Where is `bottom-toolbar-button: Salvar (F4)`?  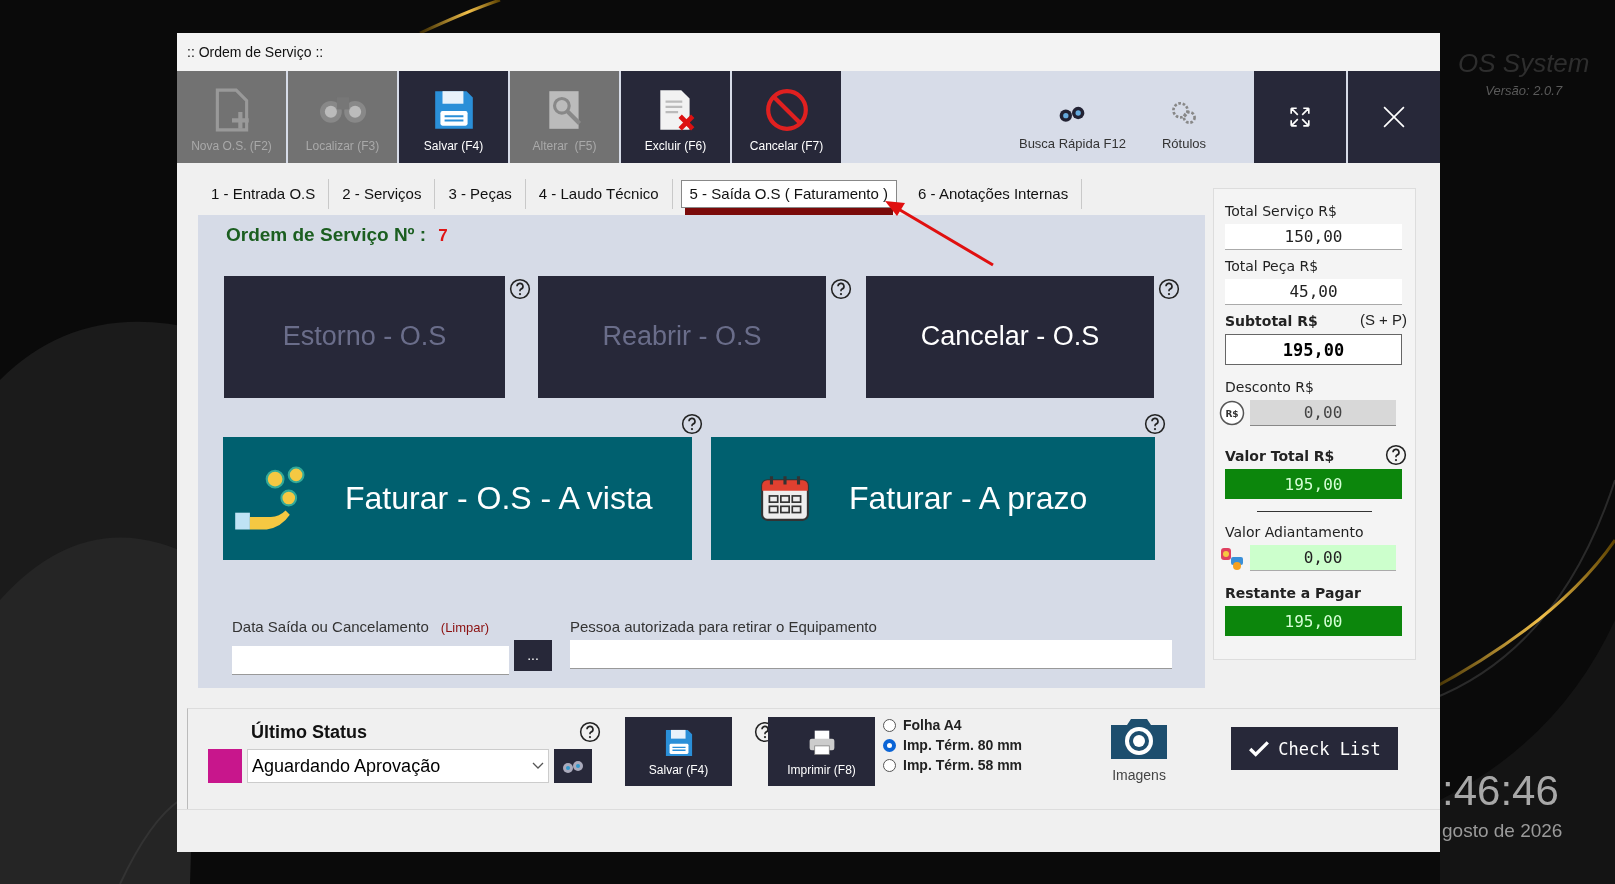 bottom-toolbar-button: Salvar (F4) is located at coordinates (678, 751).